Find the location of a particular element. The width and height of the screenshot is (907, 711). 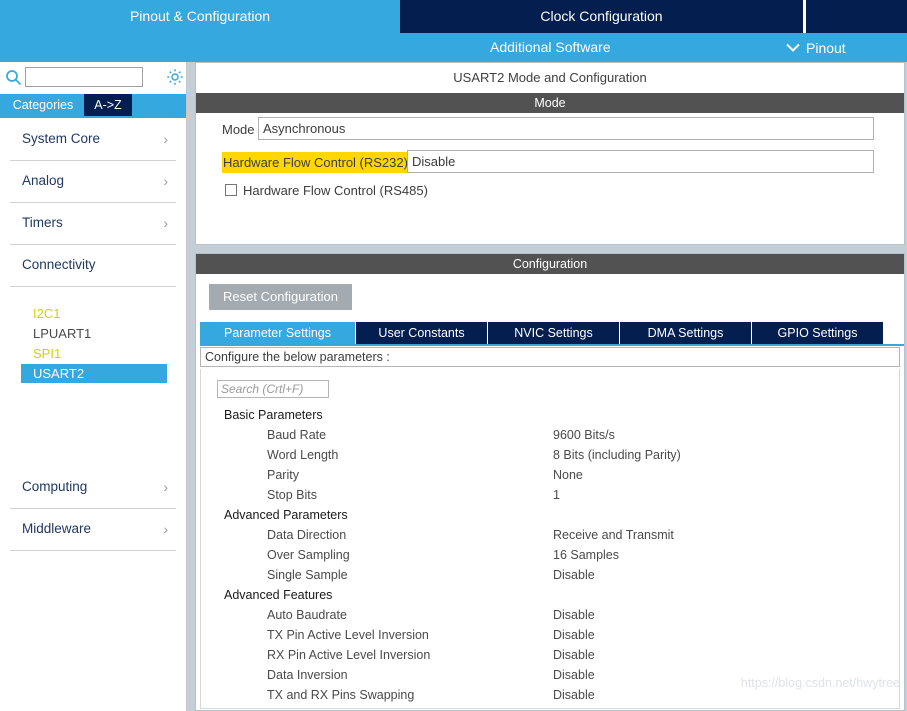

param-value: None is located at coordinates (568, 475).